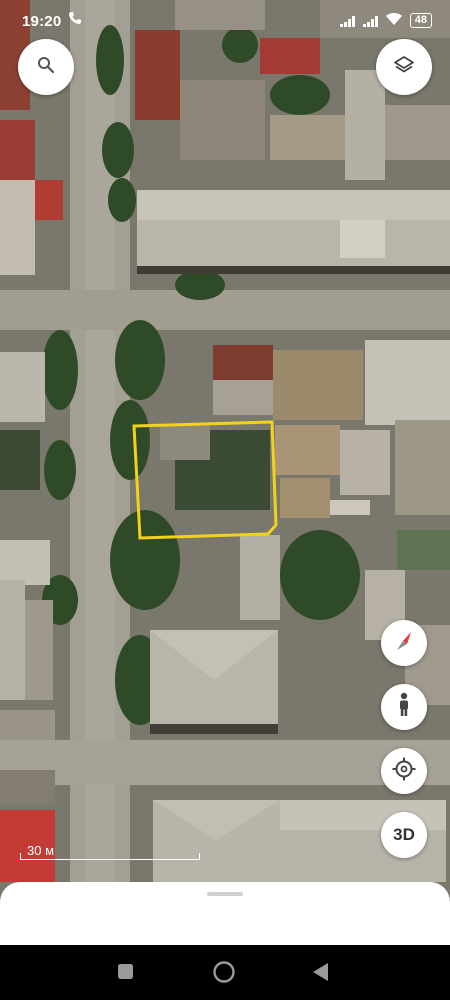 Image resolution: width=450 pixels, height=1000 pixels. What do you see at coordinates (225, 894) in the screenshot?
I see `drag-handle` at bounding box center [225, 894].